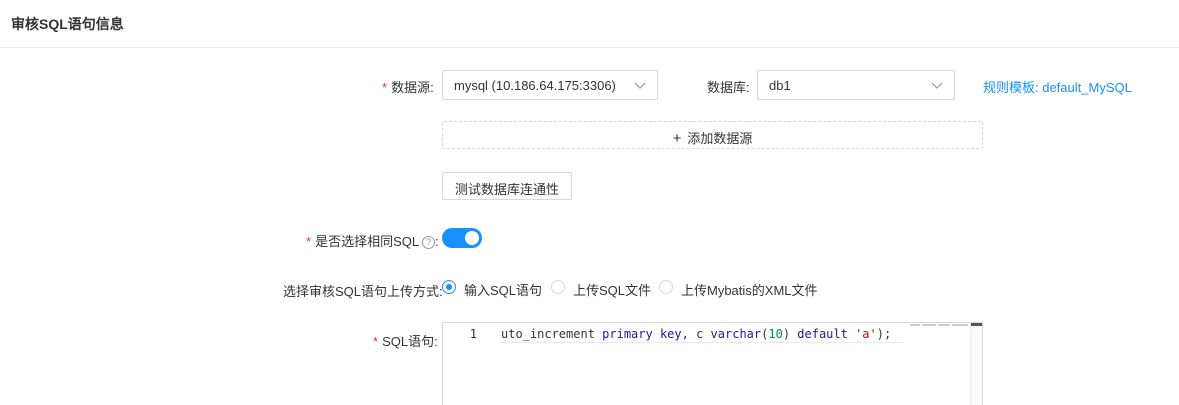 The width and height of the screenshot is (1179, 405). Describe the element at coordinates (429, 242) in the screenshot. I see `question-circle-icon: ?` at that location.